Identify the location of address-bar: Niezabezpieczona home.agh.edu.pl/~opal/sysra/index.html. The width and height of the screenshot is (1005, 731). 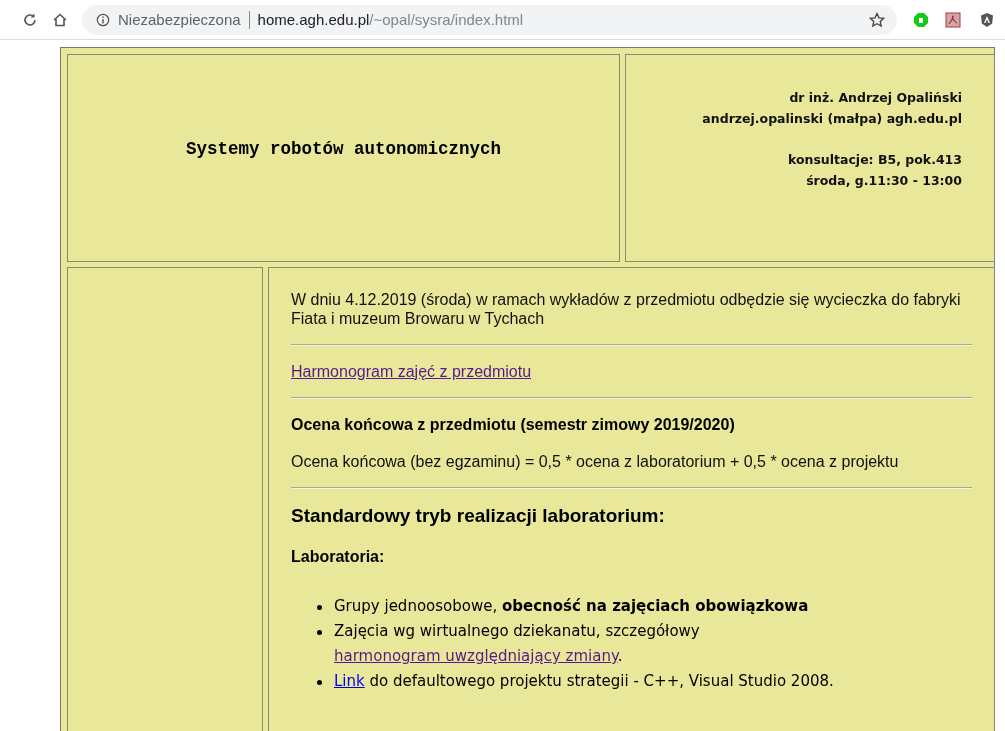
(489, 19).